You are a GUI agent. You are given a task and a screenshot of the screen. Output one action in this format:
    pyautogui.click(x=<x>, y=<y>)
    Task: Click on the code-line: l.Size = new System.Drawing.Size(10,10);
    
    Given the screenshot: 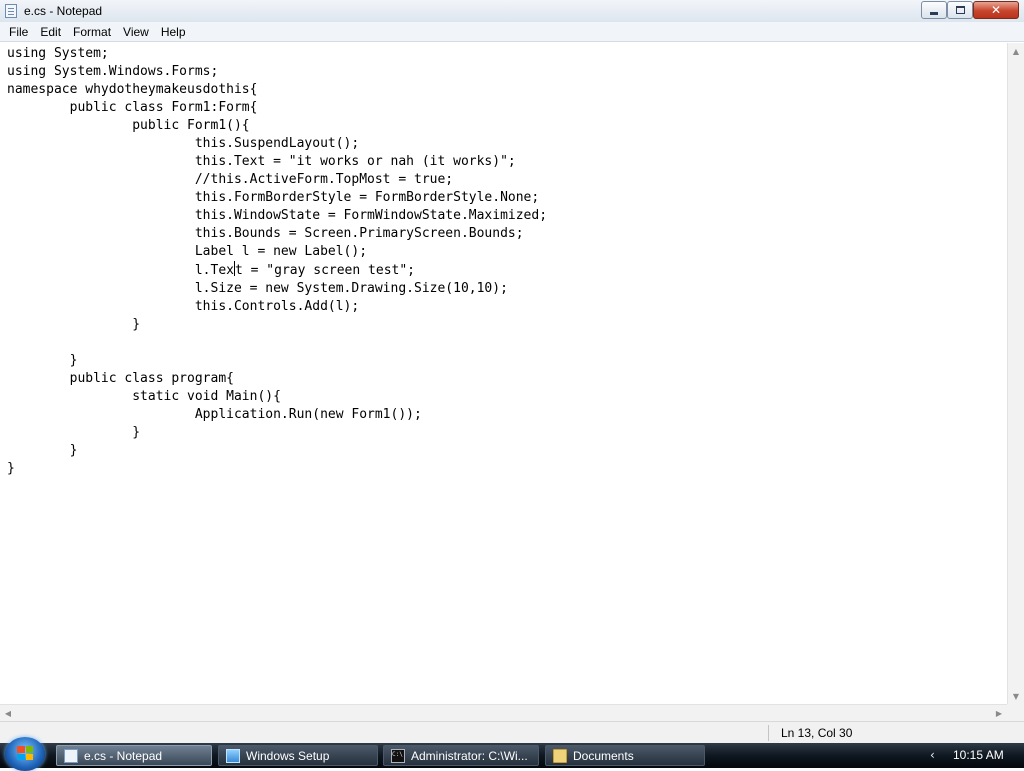 What is the action you would take?
    pyautogui.click(x=257, y=288)
    